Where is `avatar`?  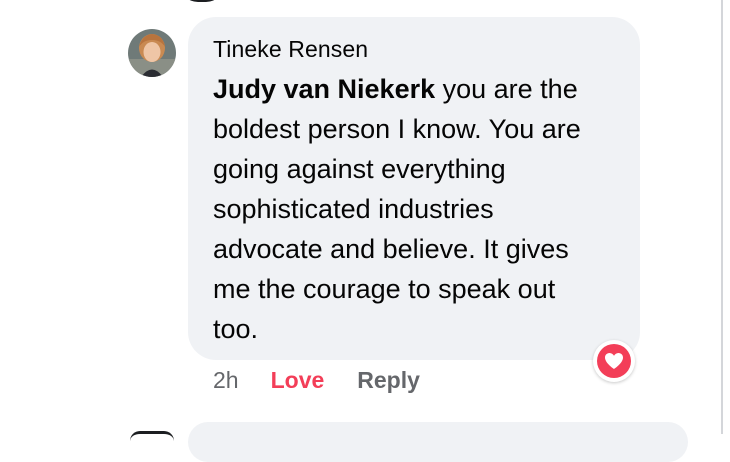 avatar is located at coordinates (152, 53).